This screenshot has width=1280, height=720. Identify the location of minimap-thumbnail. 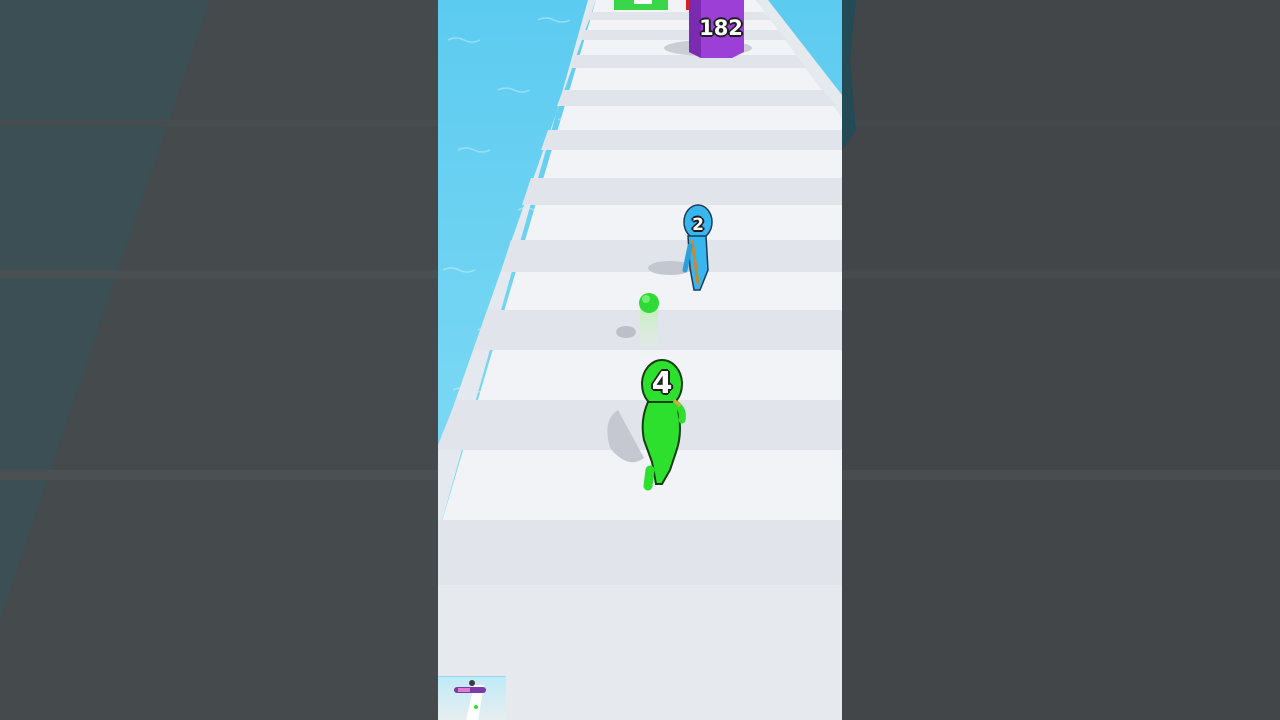
(472, 698).